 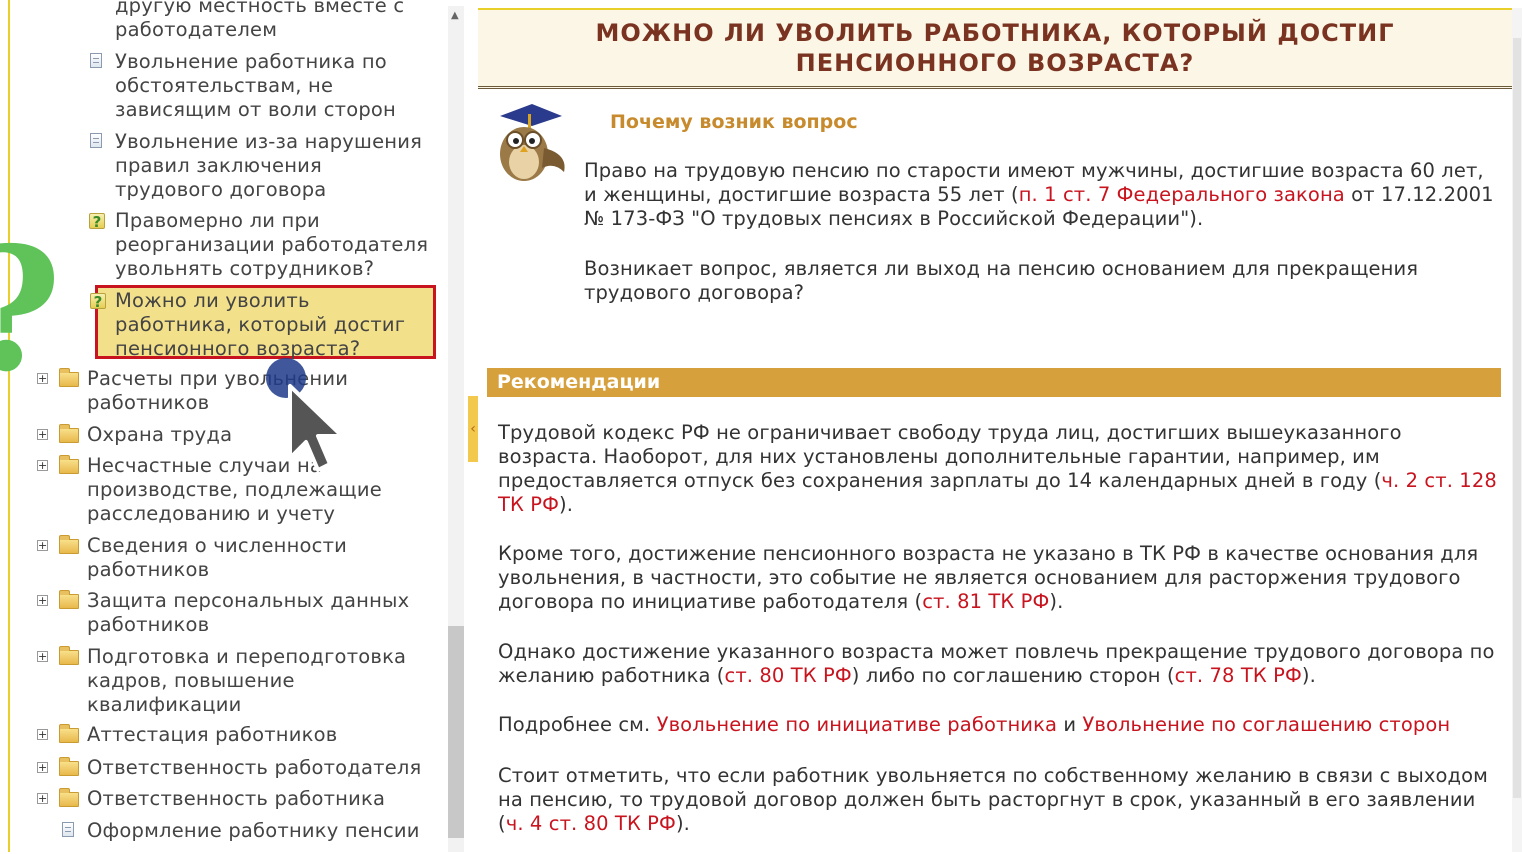 I want to click on tree-item-label: трудового договора, so click(x=221, y=189).